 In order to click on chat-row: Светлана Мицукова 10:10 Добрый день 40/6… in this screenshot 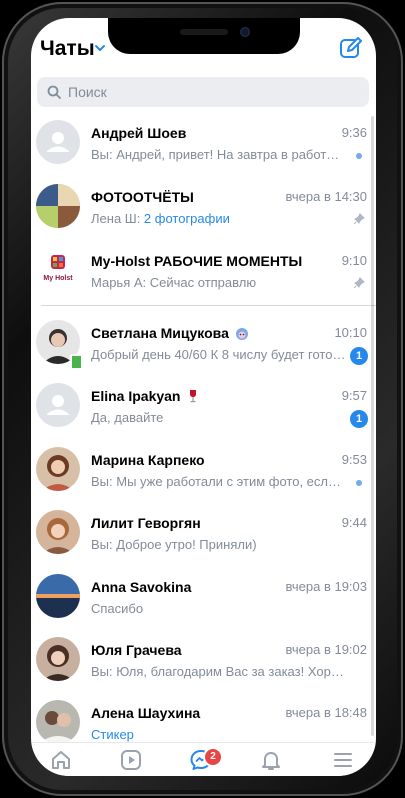, I will do `click(203, 345)`.